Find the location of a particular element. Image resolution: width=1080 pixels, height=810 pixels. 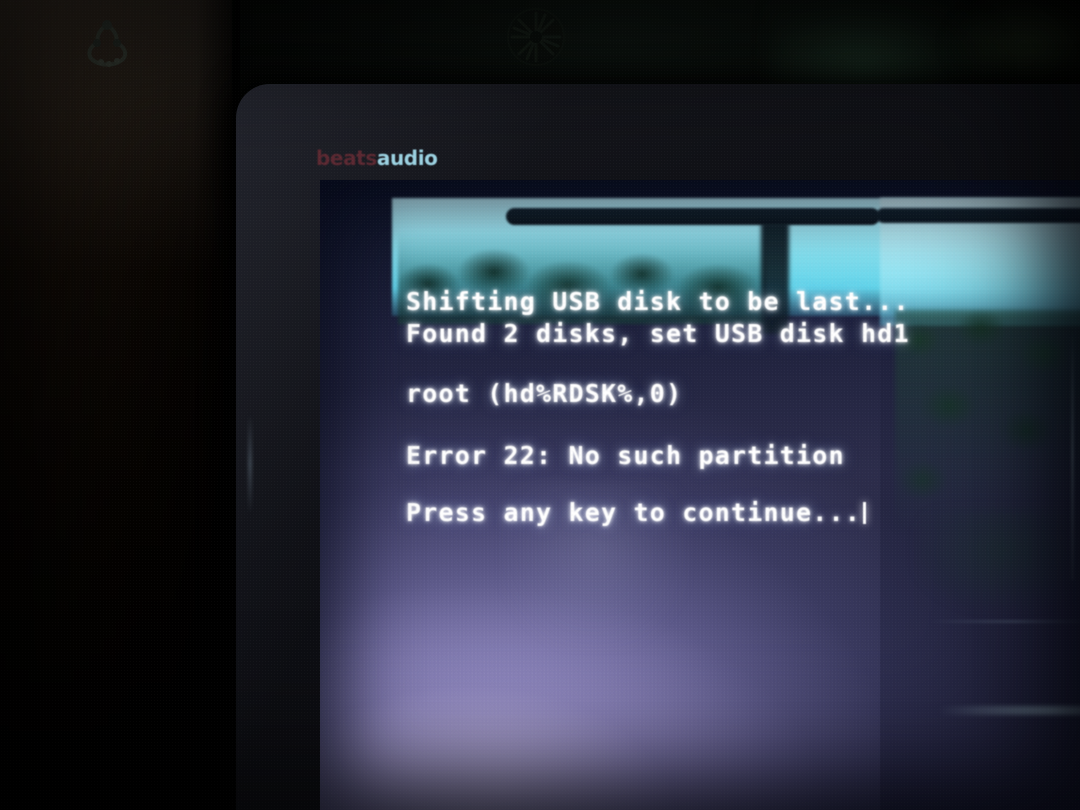

wood-panel-edge is located at coordinates (218, 405).